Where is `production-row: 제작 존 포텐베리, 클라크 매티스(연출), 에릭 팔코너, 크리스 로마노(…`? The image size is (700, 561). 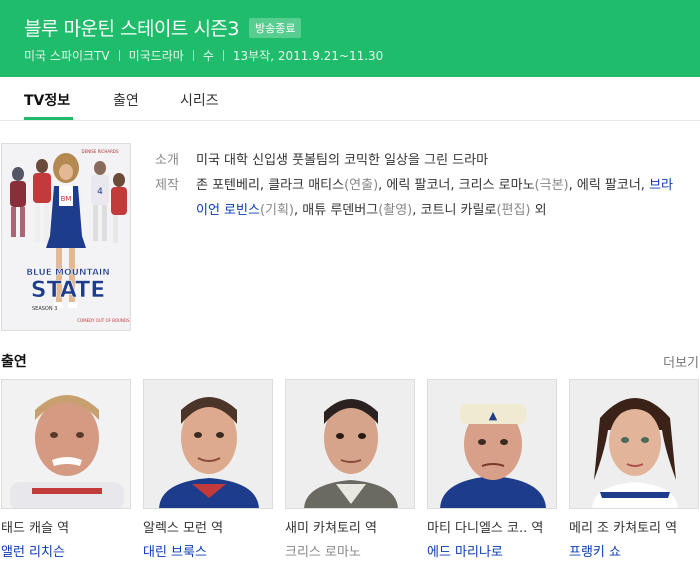 production-row: 제작 존 포텐베리, 클라크 매티스(연출), 에릭 팔코너, 크리스 로마노(… is located at coordinates (415, 198).